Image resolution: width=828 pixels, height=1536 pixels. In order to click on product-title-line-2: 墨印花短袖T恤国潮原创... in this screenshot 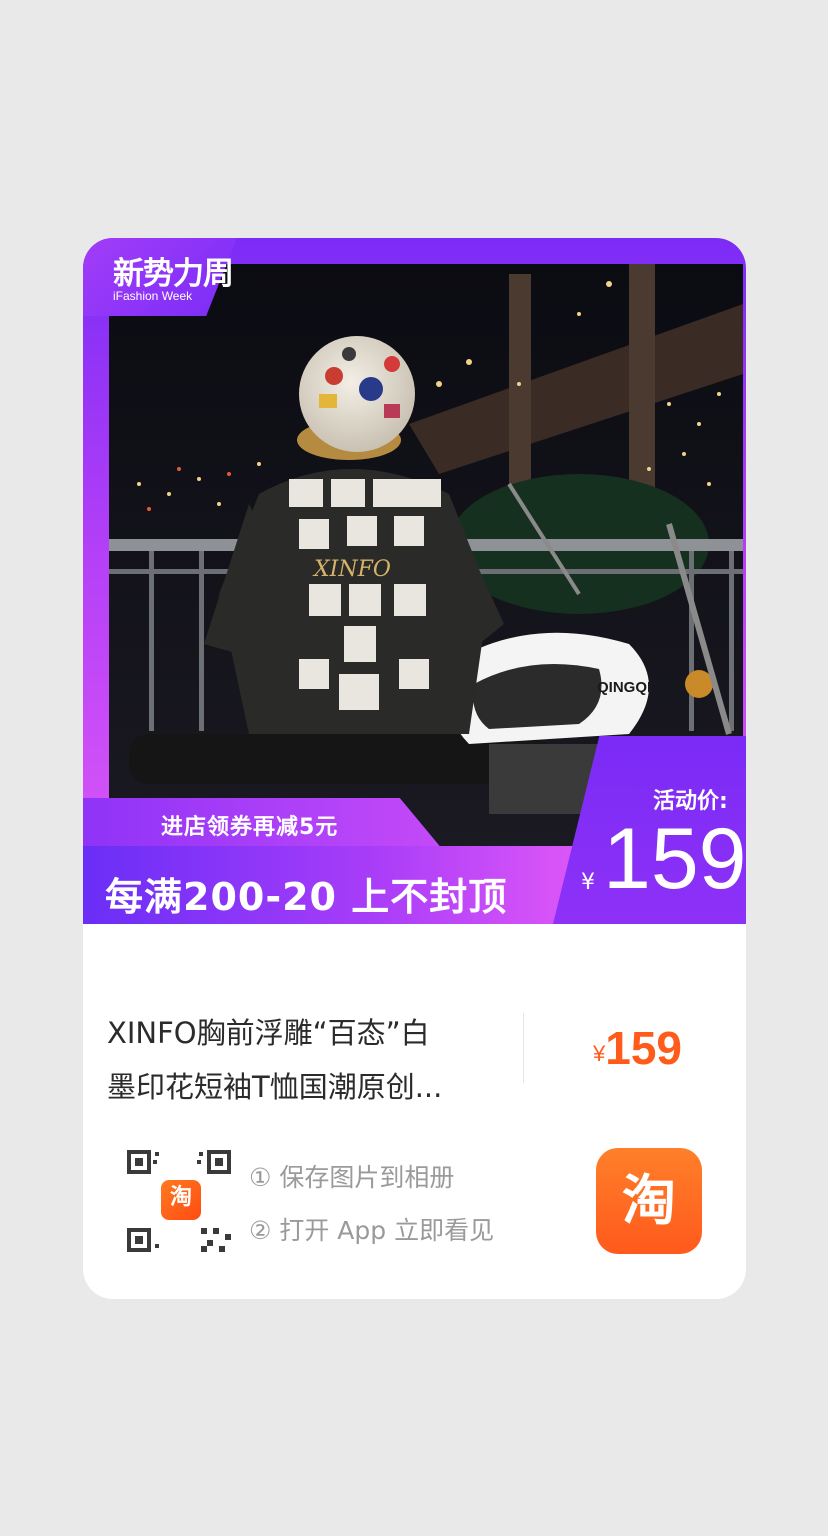, I will do `click(275, 1087)`.